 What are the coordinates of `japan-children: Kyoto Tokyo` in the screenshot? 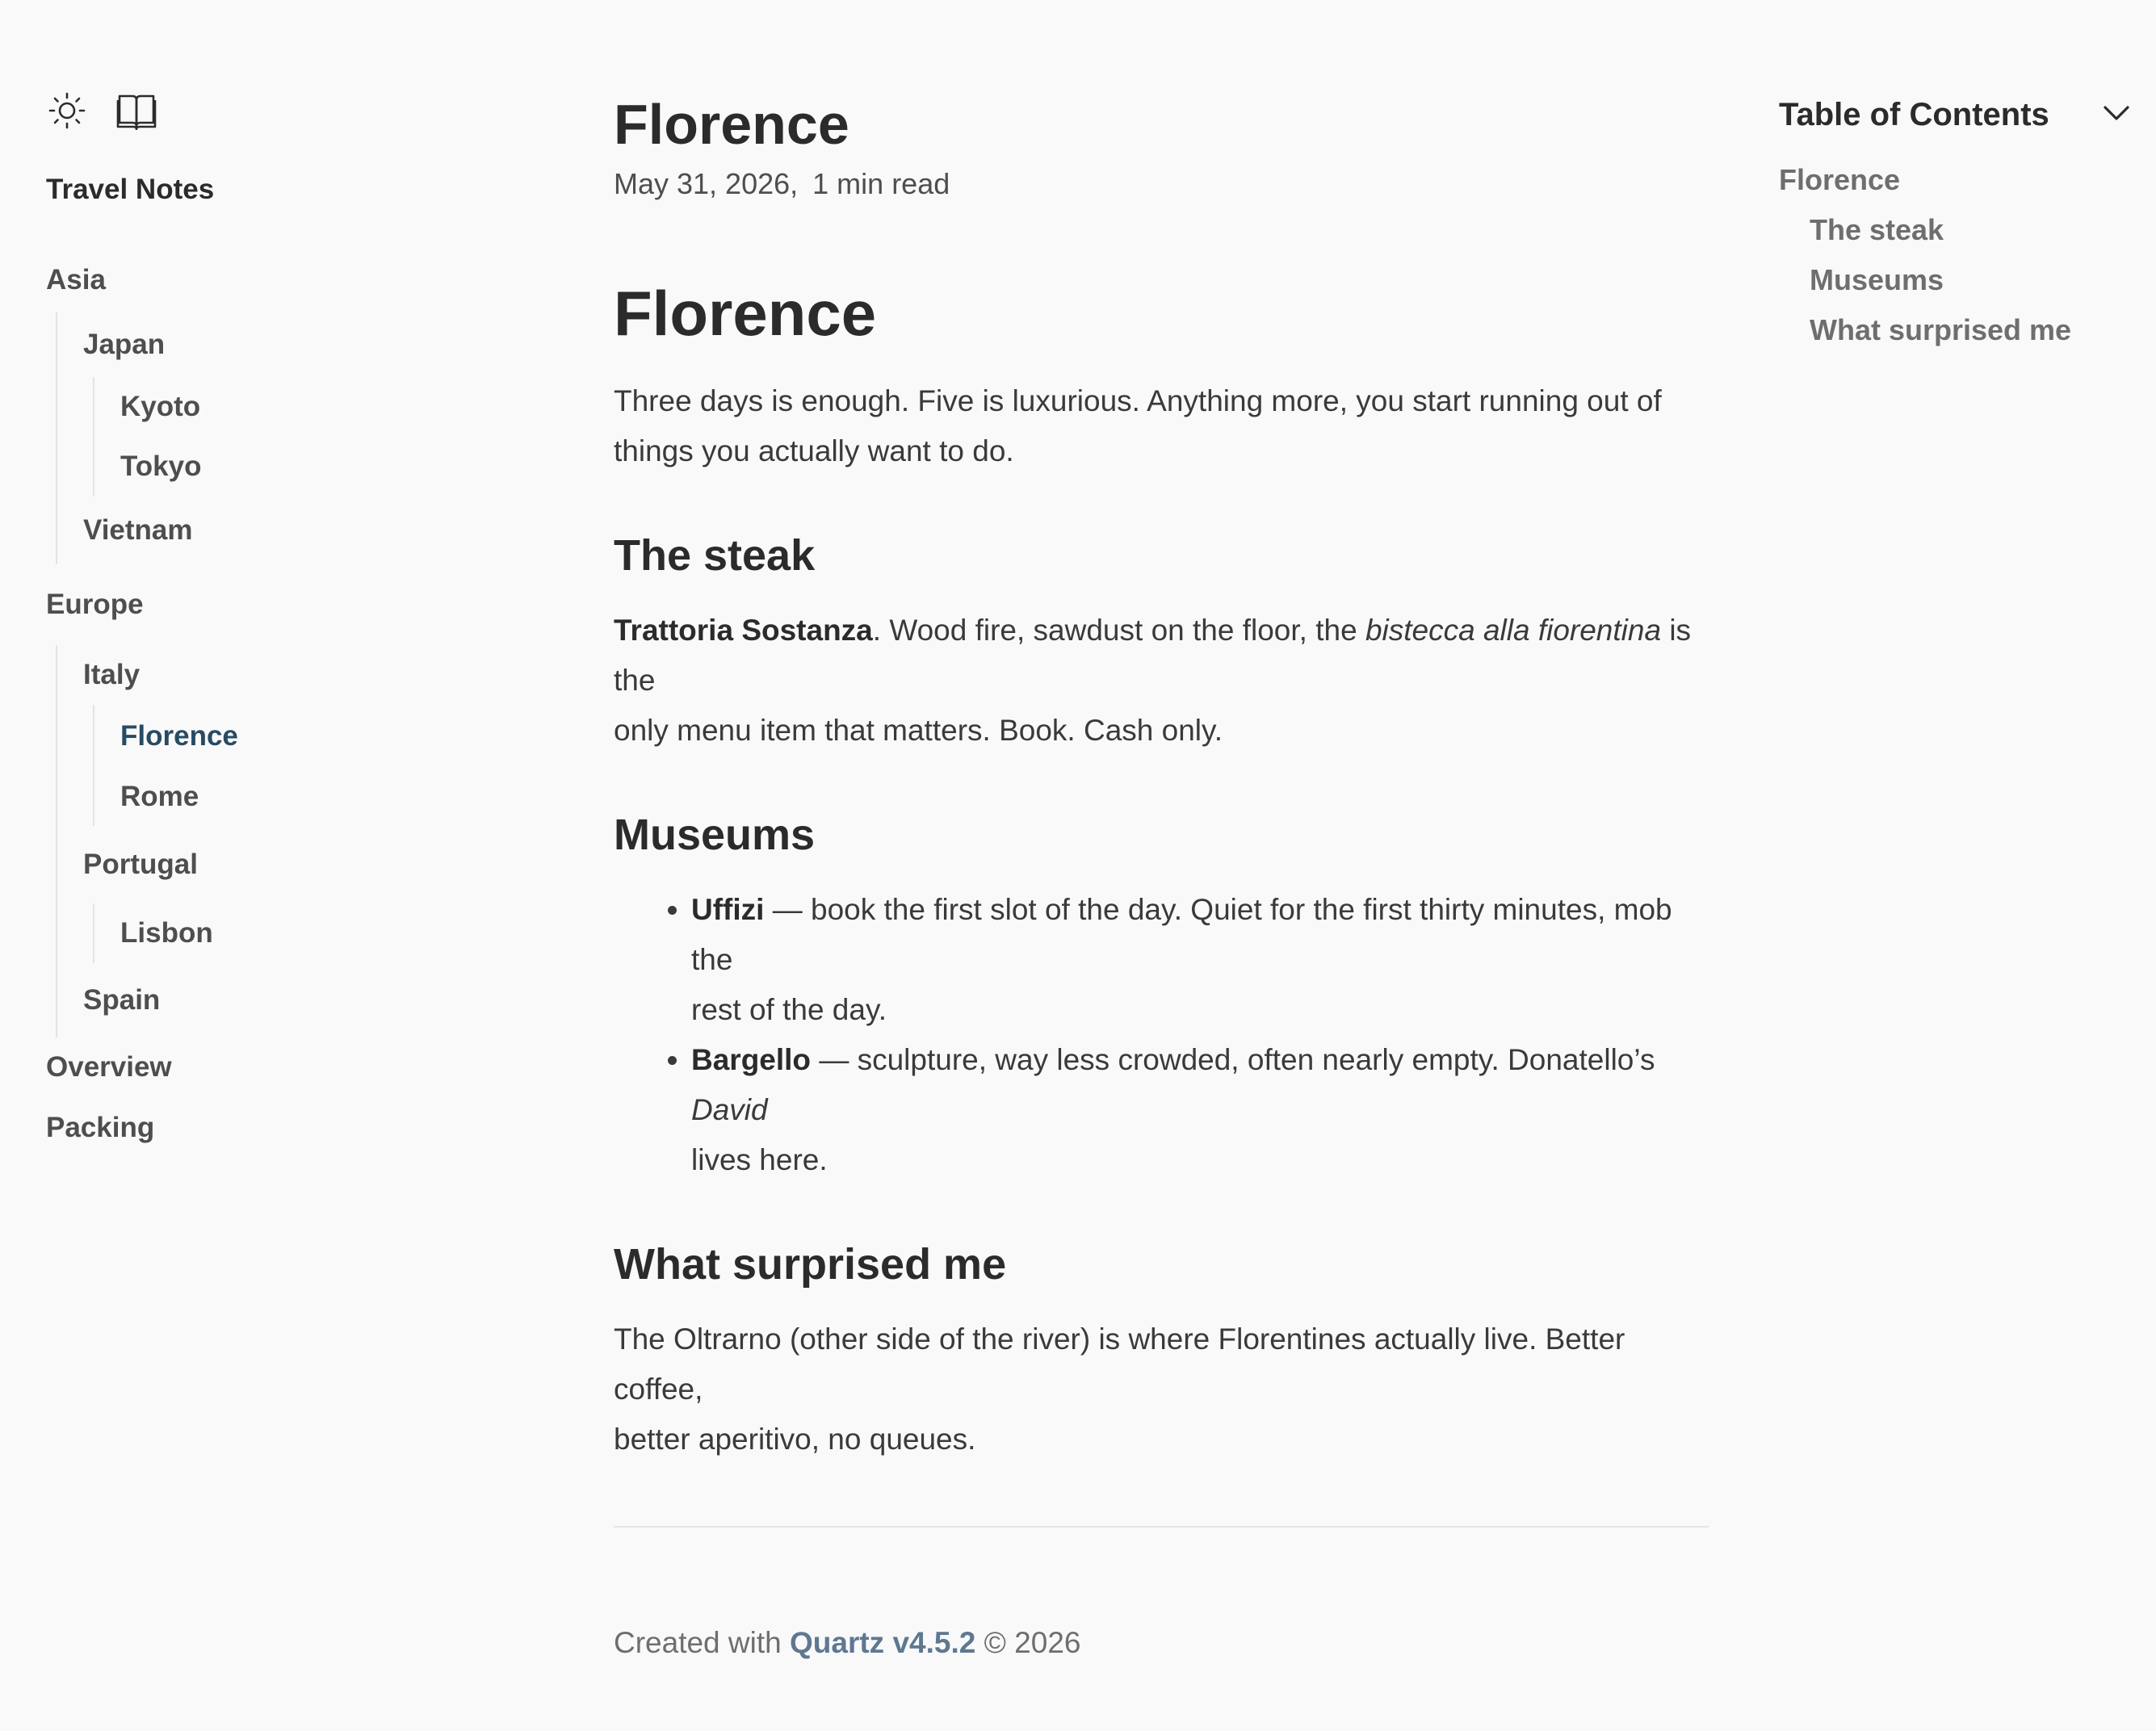 It's located at (295, 437).